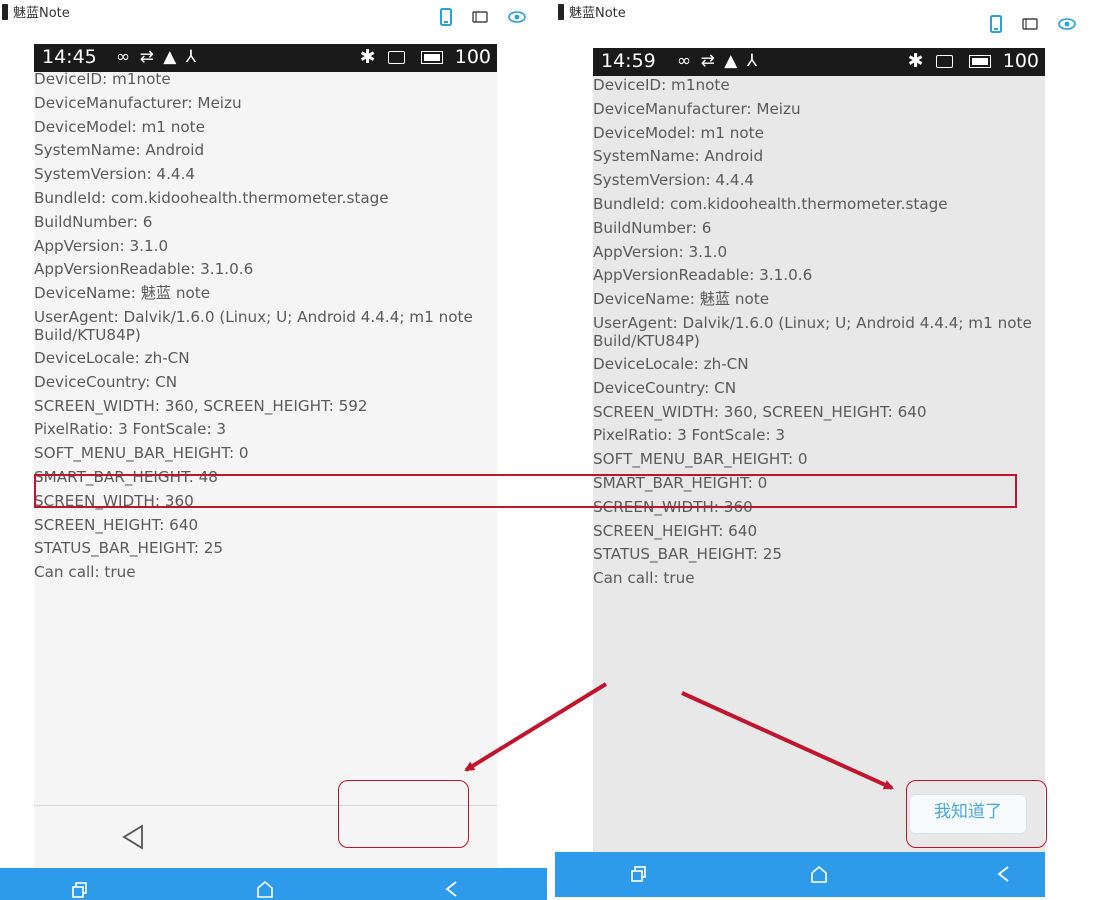 Image resolution: width=1095 pixels, height=900 pixels. I want to click on back-triangle-icon, so click(133, 837).